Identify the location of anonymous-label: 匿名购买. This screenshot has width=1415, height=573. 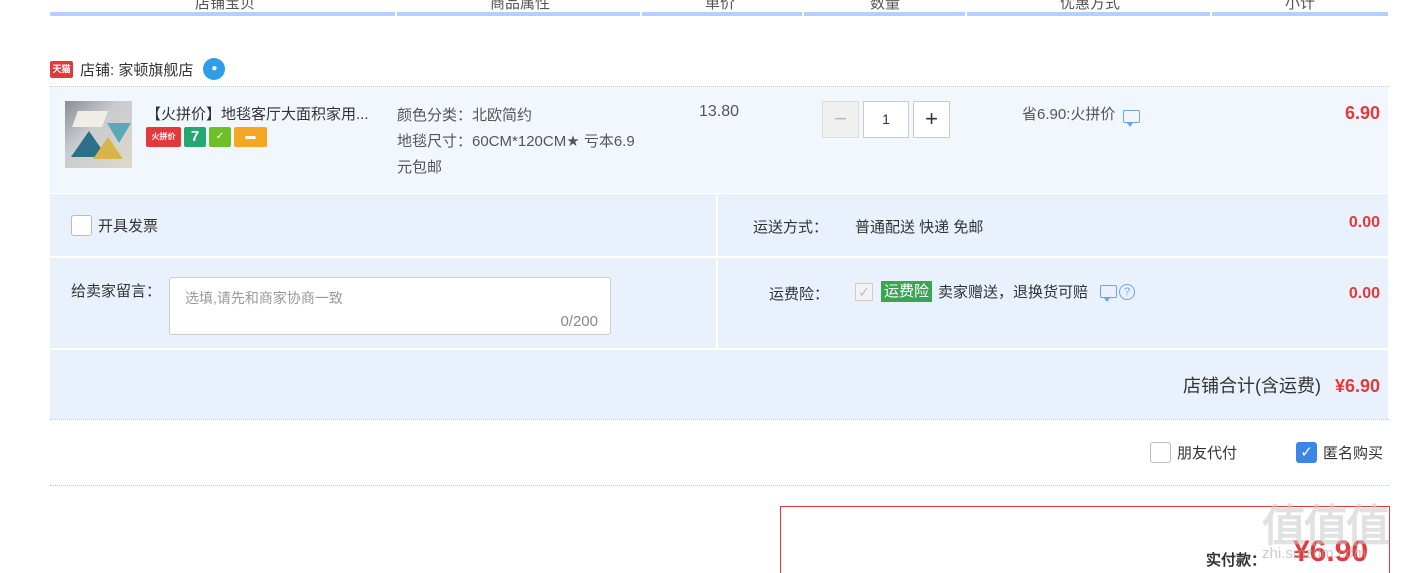
(1353, 453).